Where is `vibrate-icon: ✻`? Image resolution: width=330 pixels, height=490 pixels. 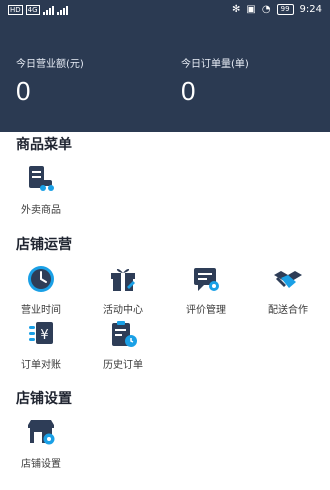 vibrate-icon: ✻ is located at coordinates (236, 9).